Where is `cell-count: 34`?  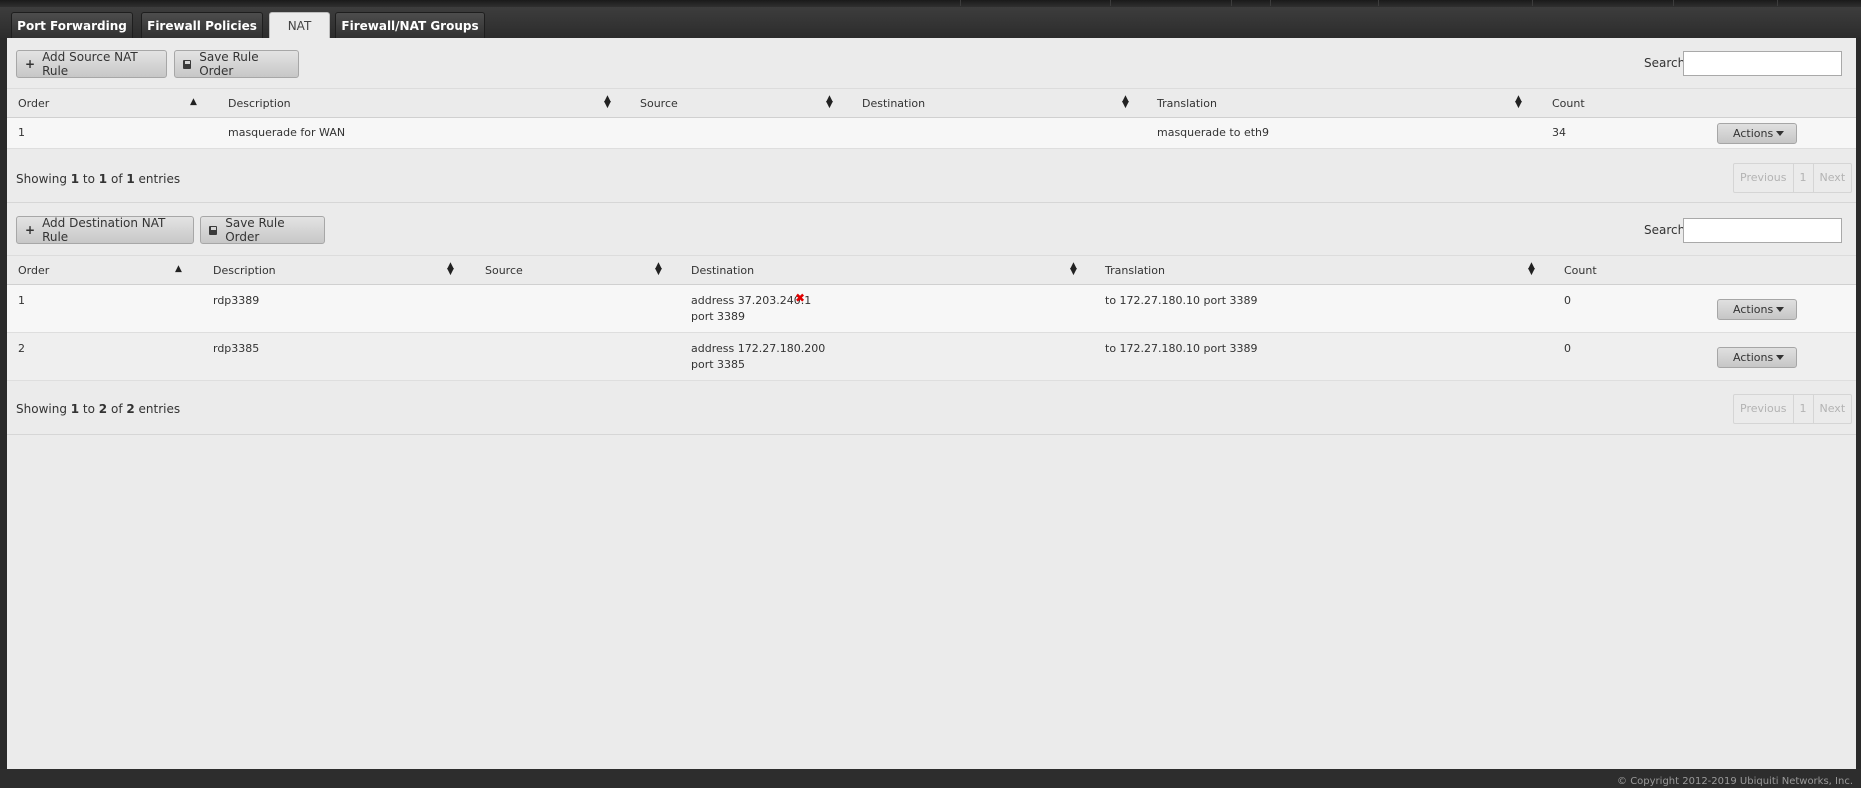 cell-count: 34 is located at coordinates (1559, 132).